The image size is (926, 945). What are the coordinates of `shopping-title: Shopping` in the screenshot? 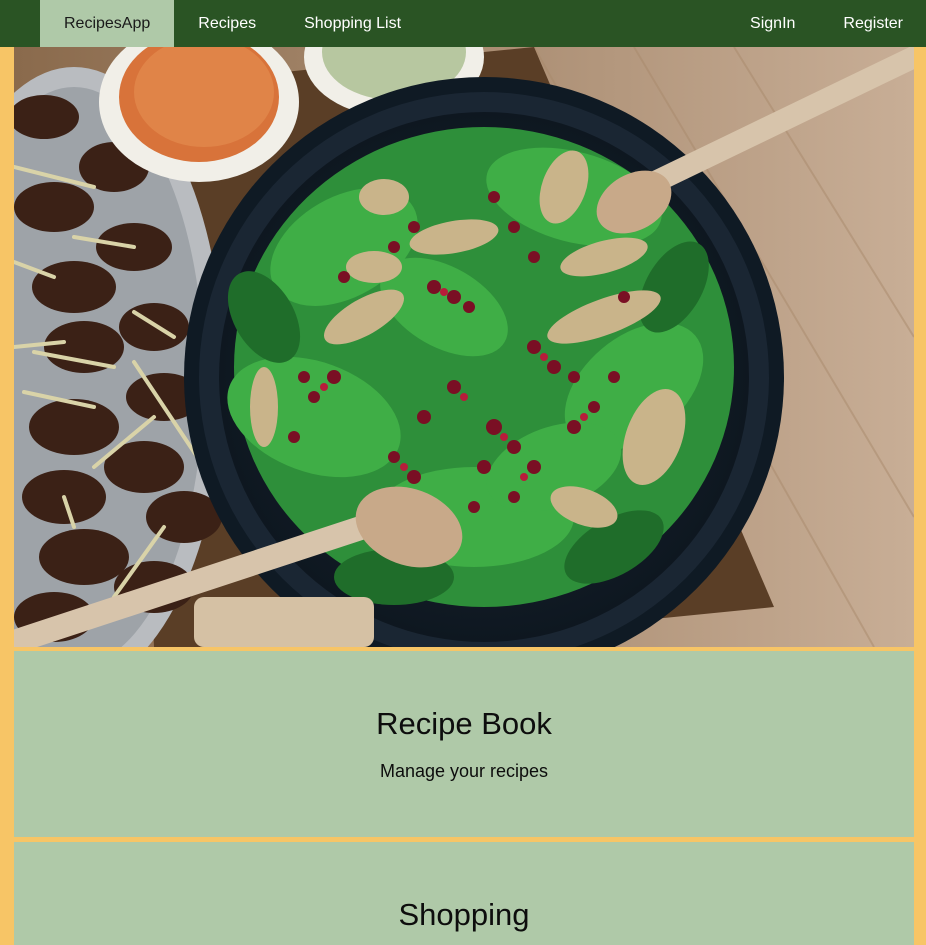 It's located at (464, 914).